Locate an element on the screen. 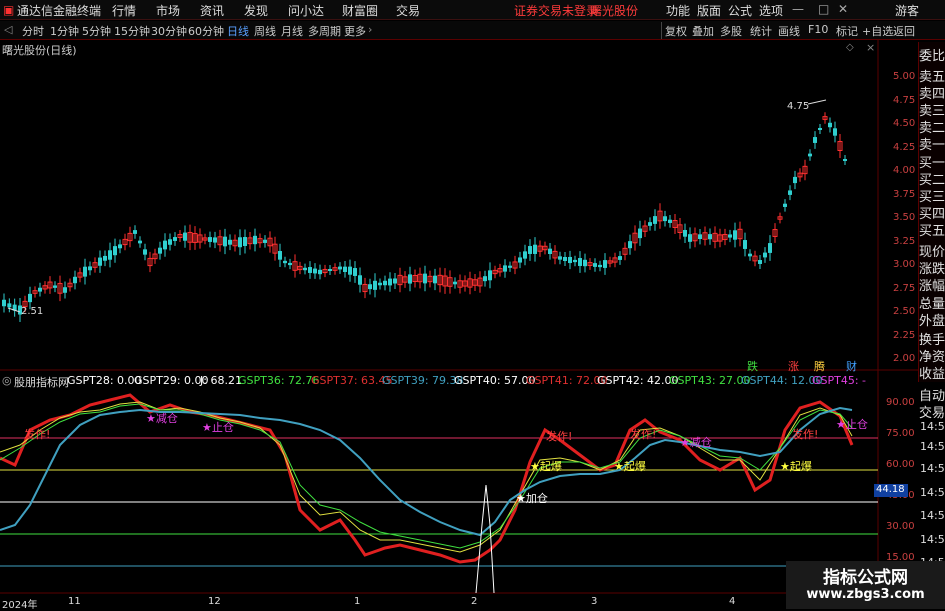 This screenshot has width=945, height=611. price-tick: 2.25 is located at coordinates (904, 335).